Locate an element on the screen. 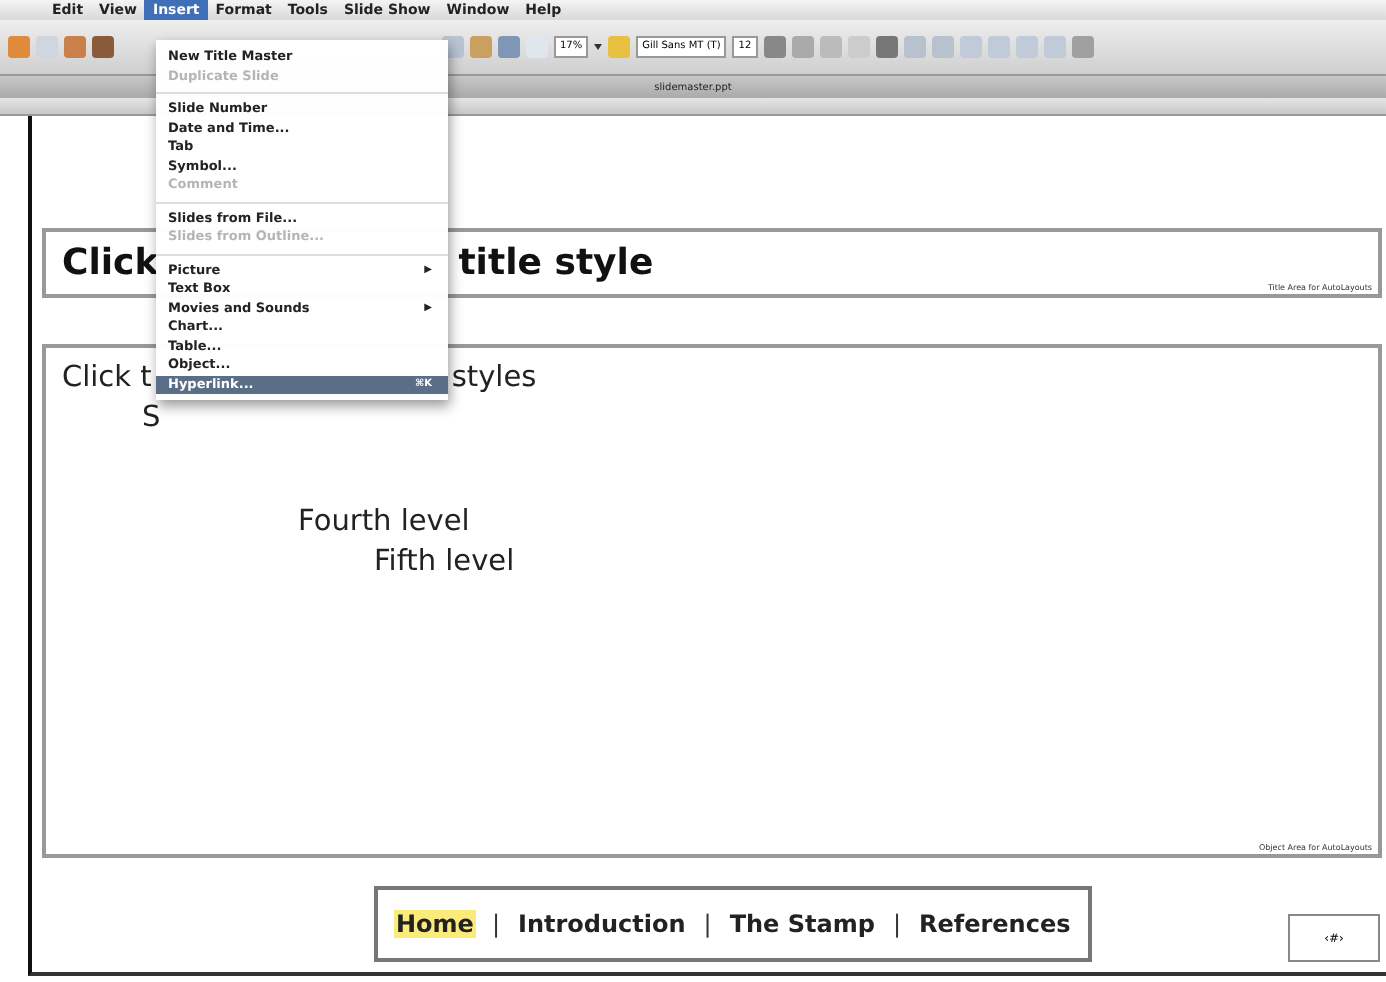 This screenshot has height=982, width=1386. nav-link: The Stamp is located at coordinates (802, 924).